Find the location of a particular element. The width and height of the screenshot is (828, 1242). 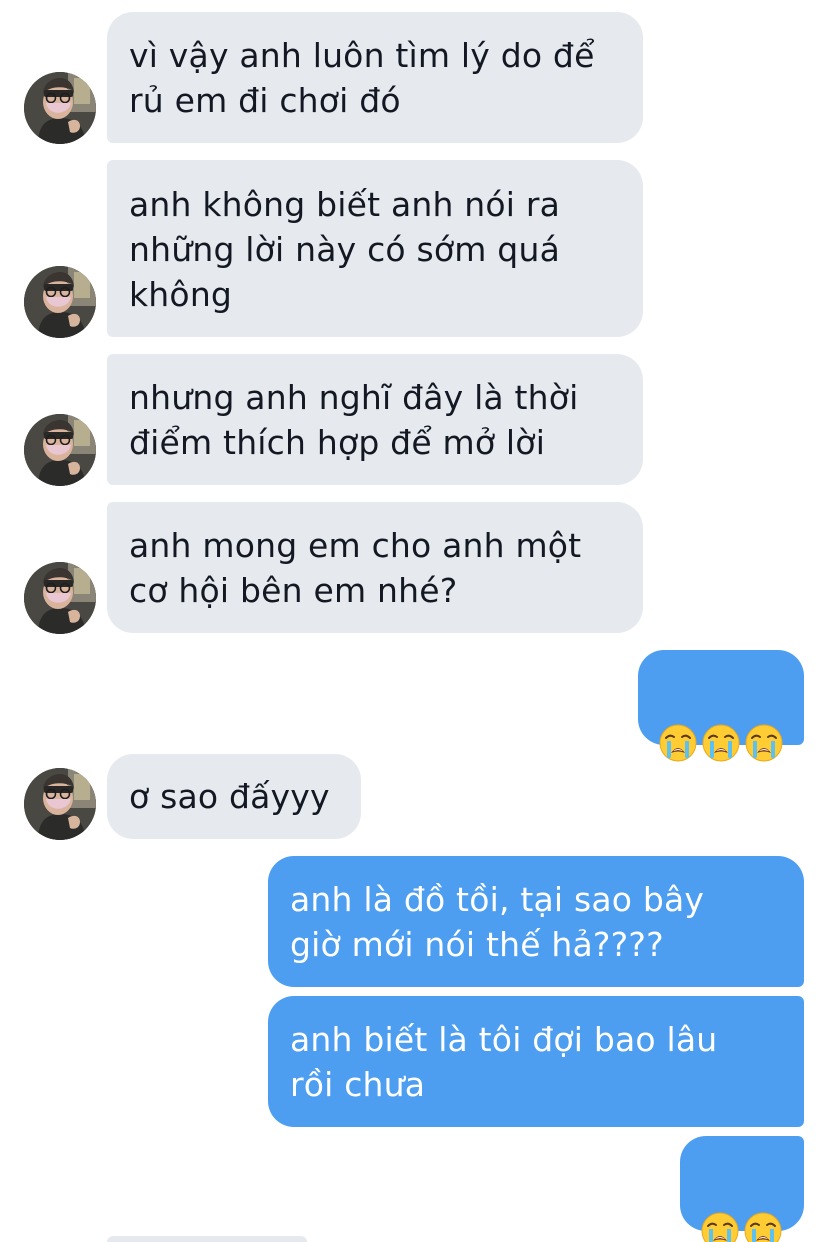

incoming-message-bubble: ơ sao đấyyy is located at coordinates (234, 796).